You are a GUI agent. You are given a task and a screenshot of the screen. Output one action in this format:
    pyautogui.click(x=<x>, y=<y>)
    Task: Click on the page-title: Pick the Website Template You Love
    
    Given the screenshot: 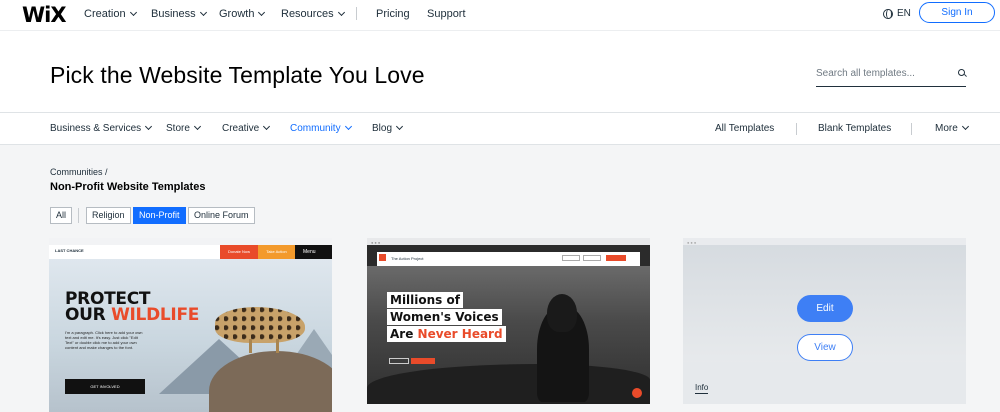 What is the action you would take?
    pyautogui.click(x=237, y=75)
    